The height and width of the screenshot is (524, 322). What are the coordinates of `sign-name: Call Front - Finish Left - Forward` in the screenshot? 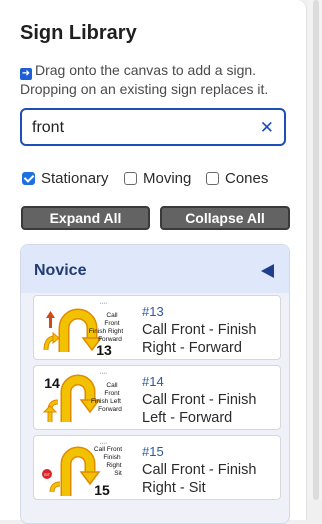 It's located at (199, 409).